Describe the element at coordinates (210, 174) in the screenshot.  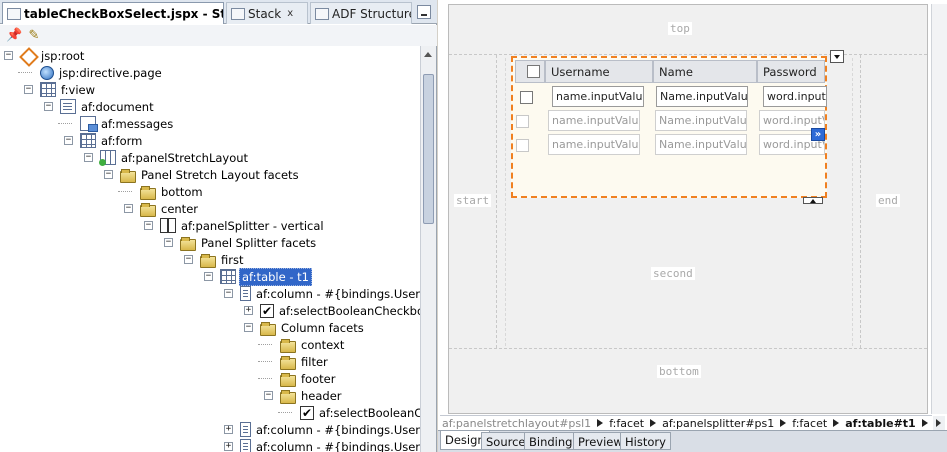
I see `tree-node-panel-stretch-layout-facets: Panel Stretch Layout facets` at that location.